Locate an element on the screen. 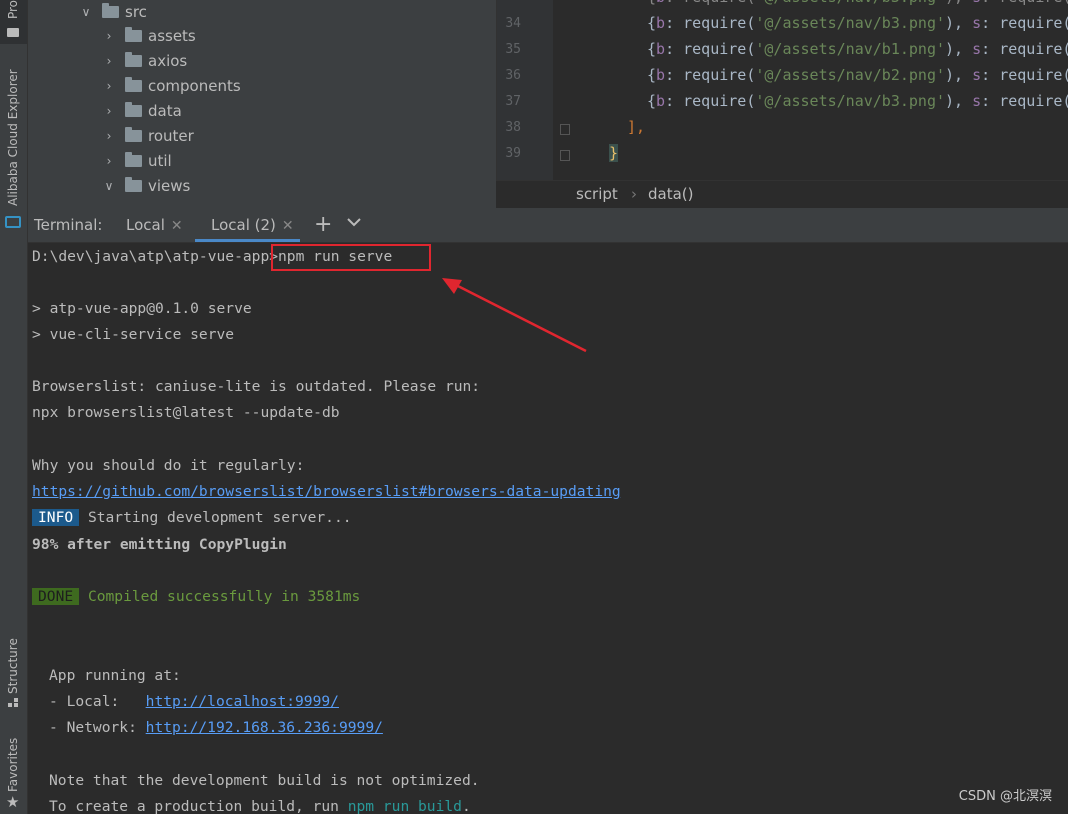 The image size is (1068, 814). breadcrumb-item-script: script is located at coordinates (597, 194).